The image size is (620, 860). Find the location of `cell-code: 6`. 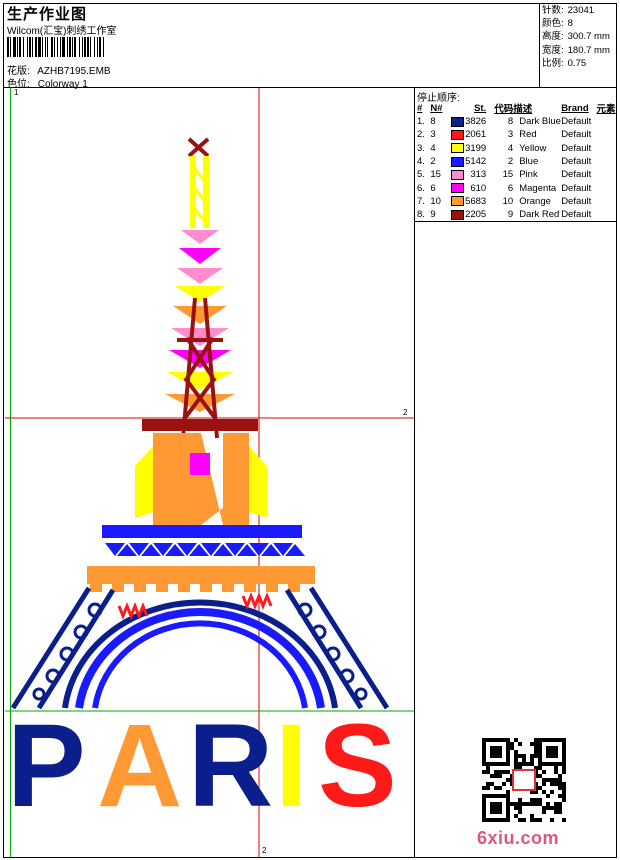

cell-code: 6 is located at coordinates (510, 188).